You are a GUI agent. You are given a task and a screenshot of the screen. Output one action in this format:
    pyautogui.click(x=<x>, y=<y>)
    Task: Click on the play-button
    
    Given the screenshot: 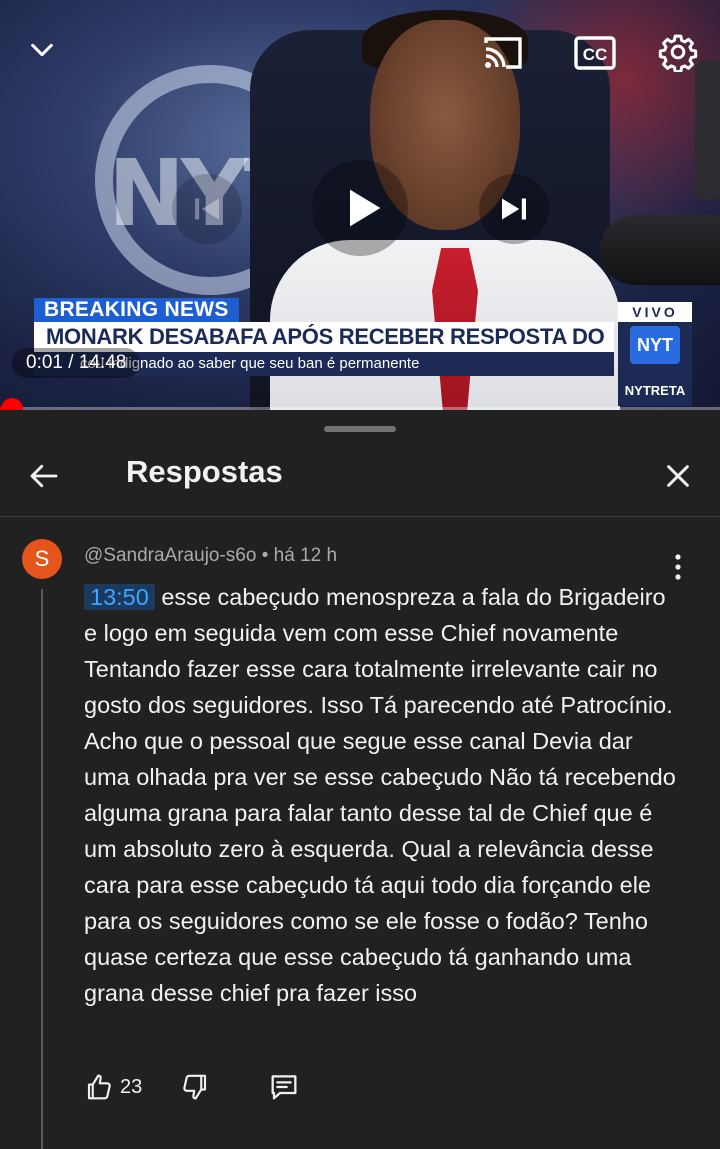 What is the action you would take?
    pyautogui.click(x=360, y=208)
    